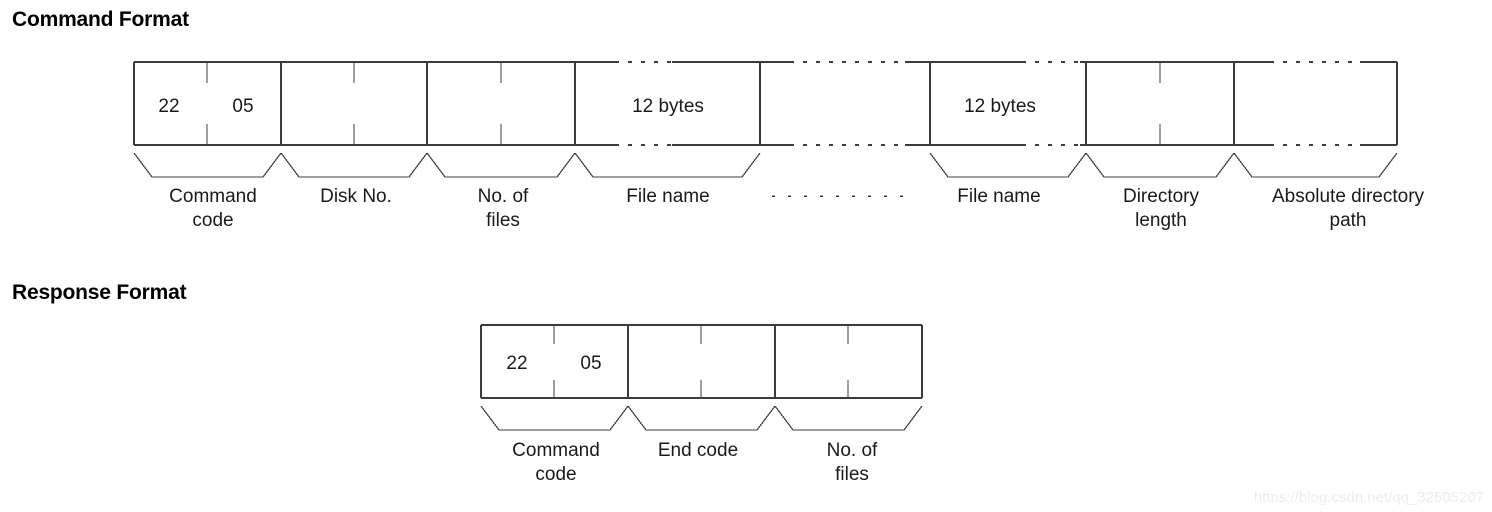 This screenshot has height=512, width=1492. Describe the element at coordinates (213, 196) in the screenshot. I see `cmd-label-command-code-line1: Command` at that location.